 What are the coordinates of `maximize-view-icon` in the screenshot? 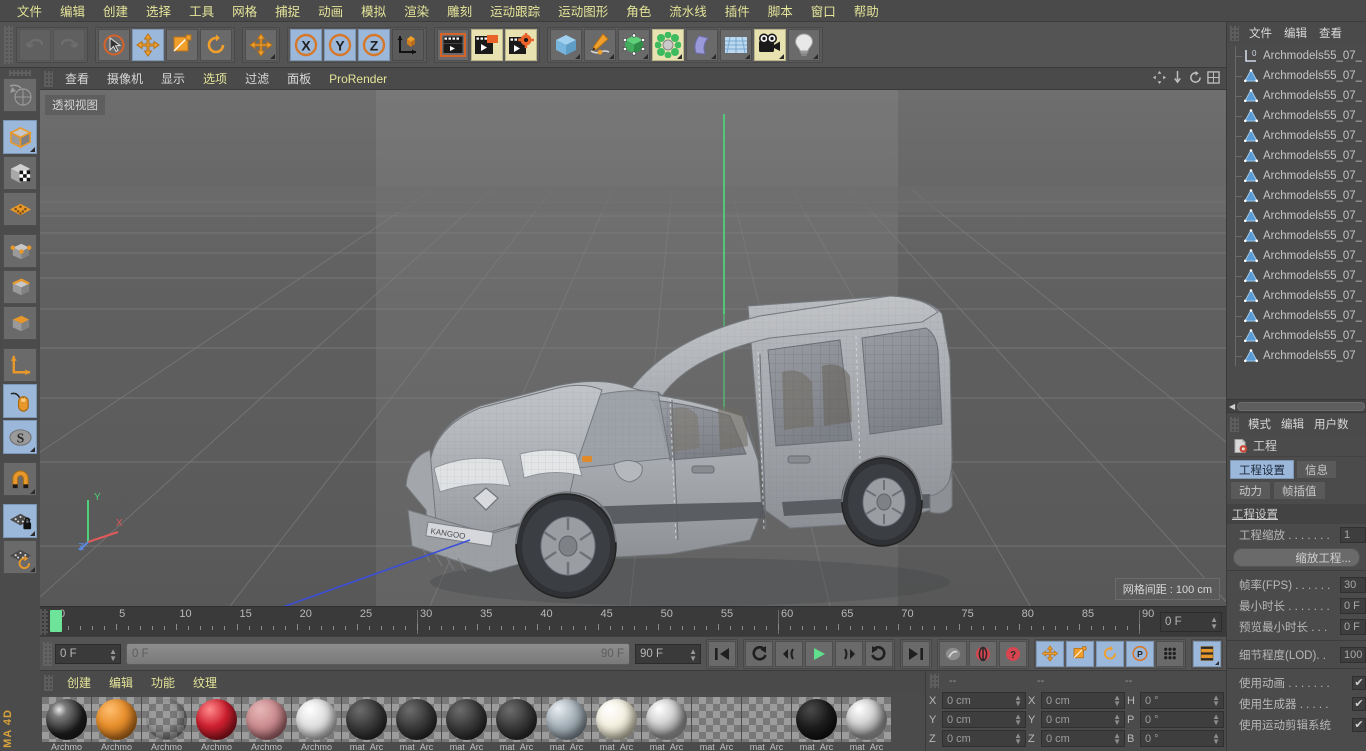 It's located at (1213, 79).